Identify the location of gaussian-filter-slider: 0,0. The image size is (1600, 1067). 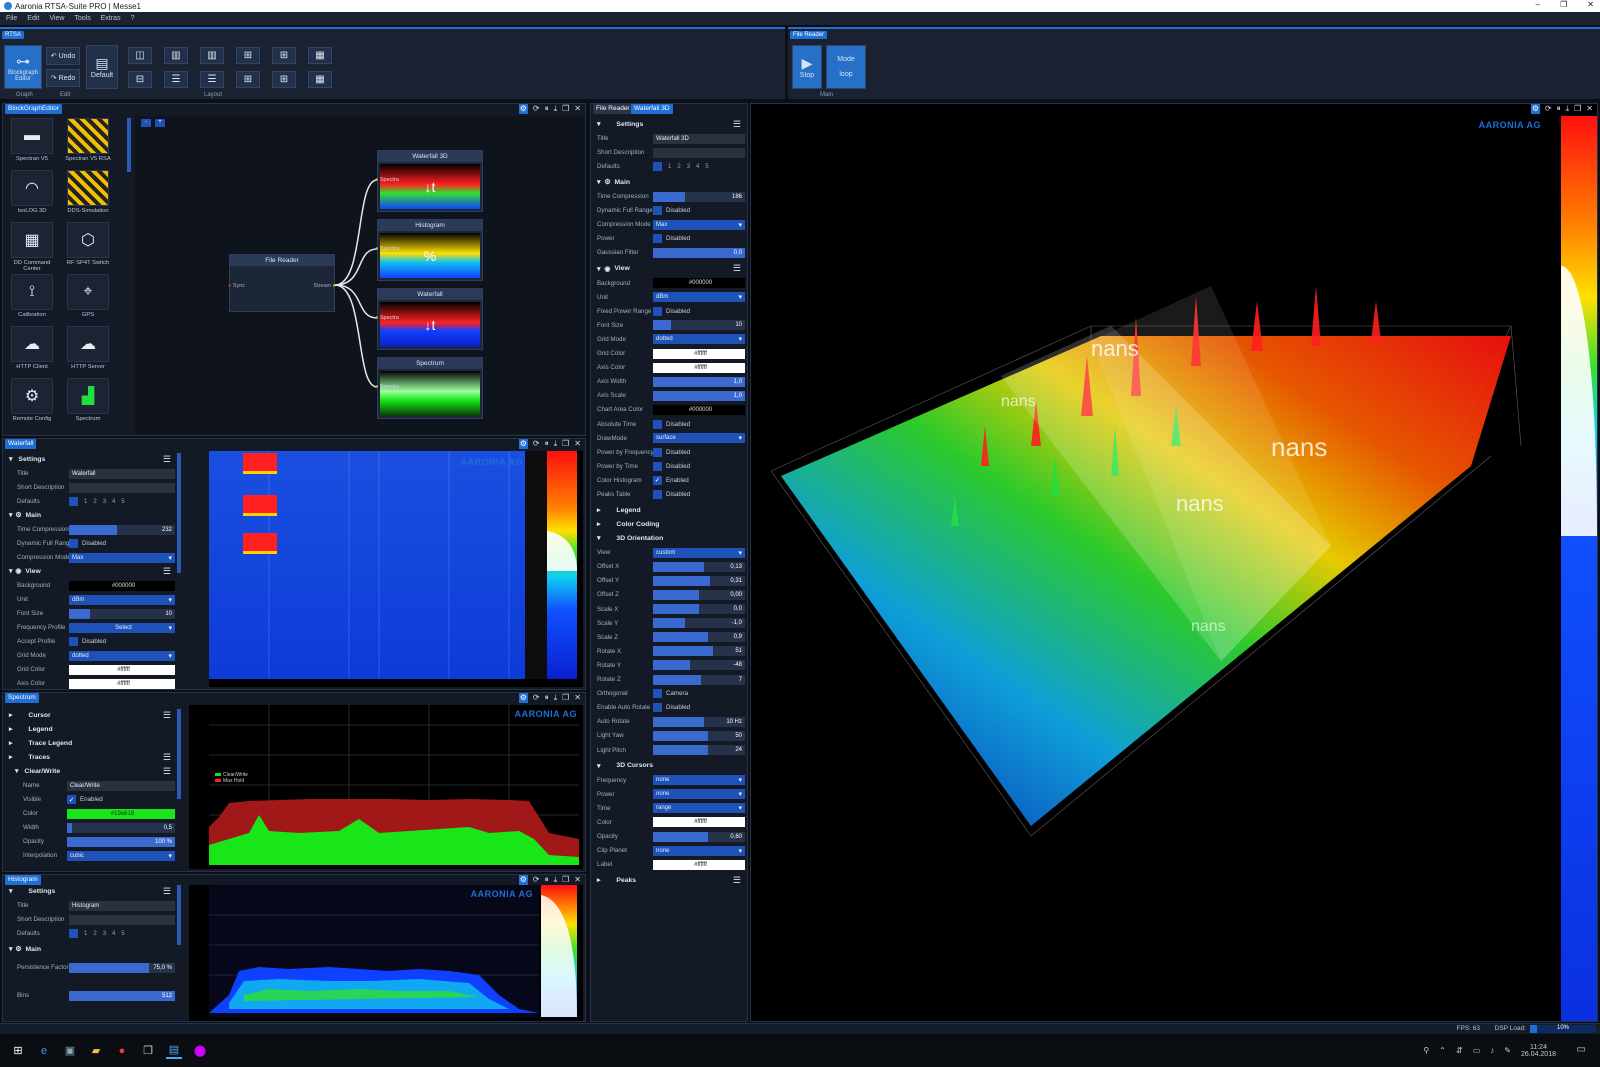
(699, 252).